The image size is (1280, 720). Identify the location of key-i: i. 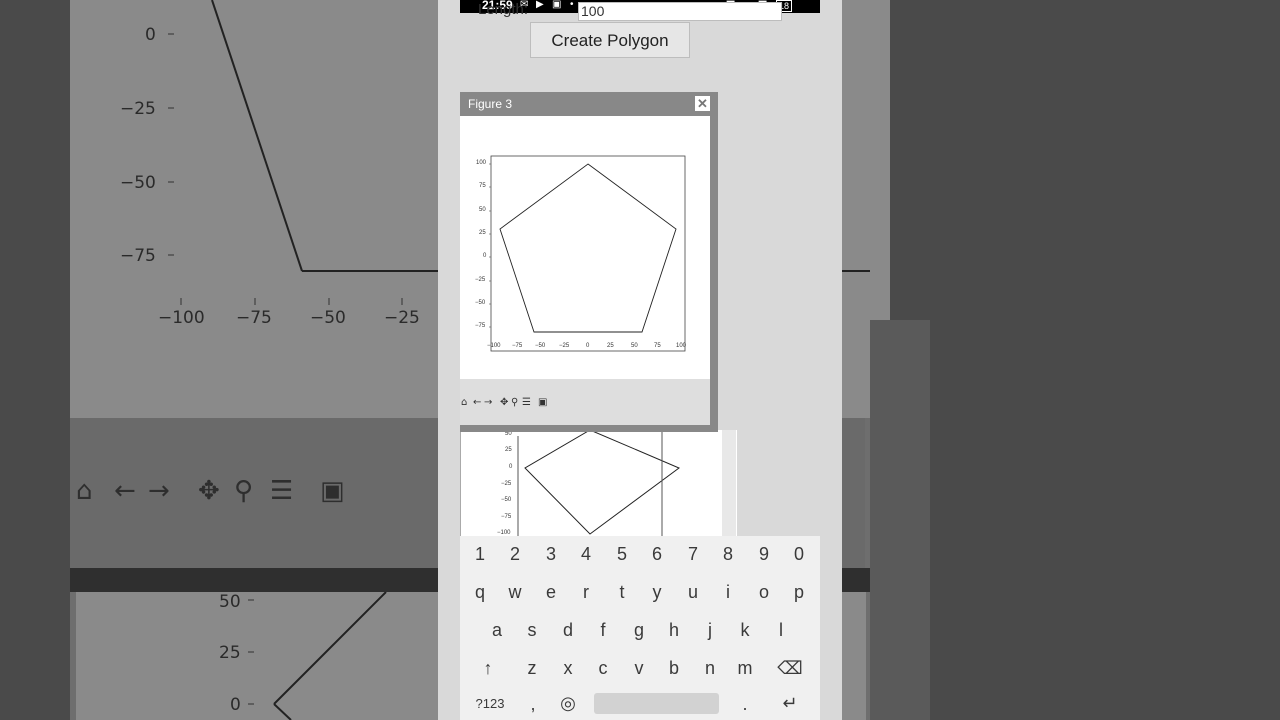
(728, 592).